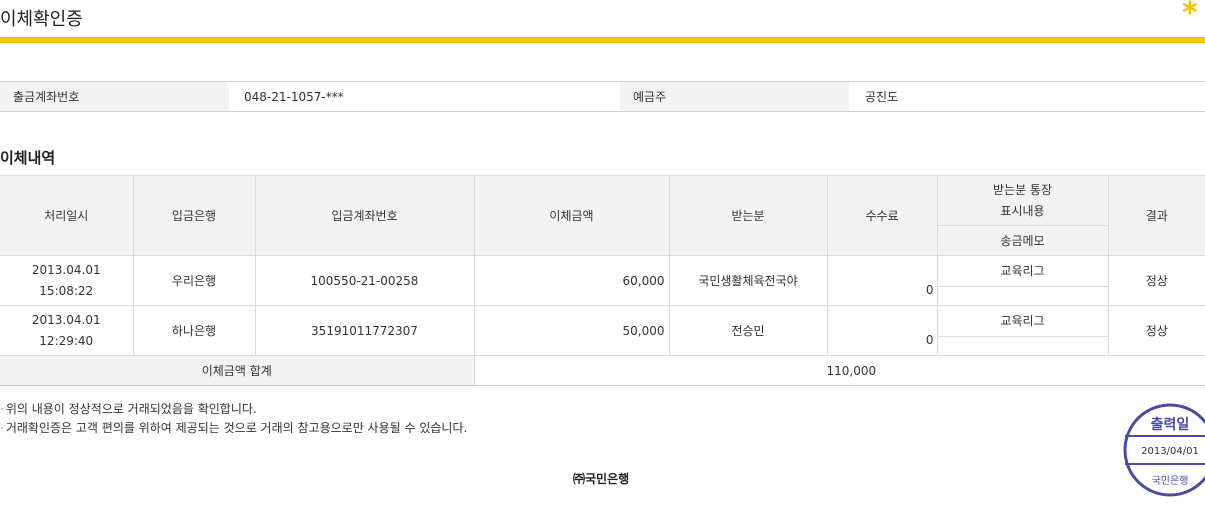 Image resolution: width=1205 pixels, height=527 pixels. What do you see at coordinates (41, 19) in the screenshot?
I see `page-title: 이체확인증` at bounding box center [41, 19].